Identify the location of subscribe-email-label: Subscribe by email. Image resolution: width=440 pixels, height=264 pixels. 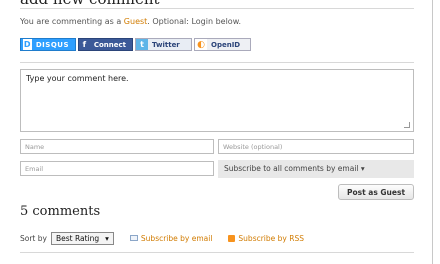
(176, 238).